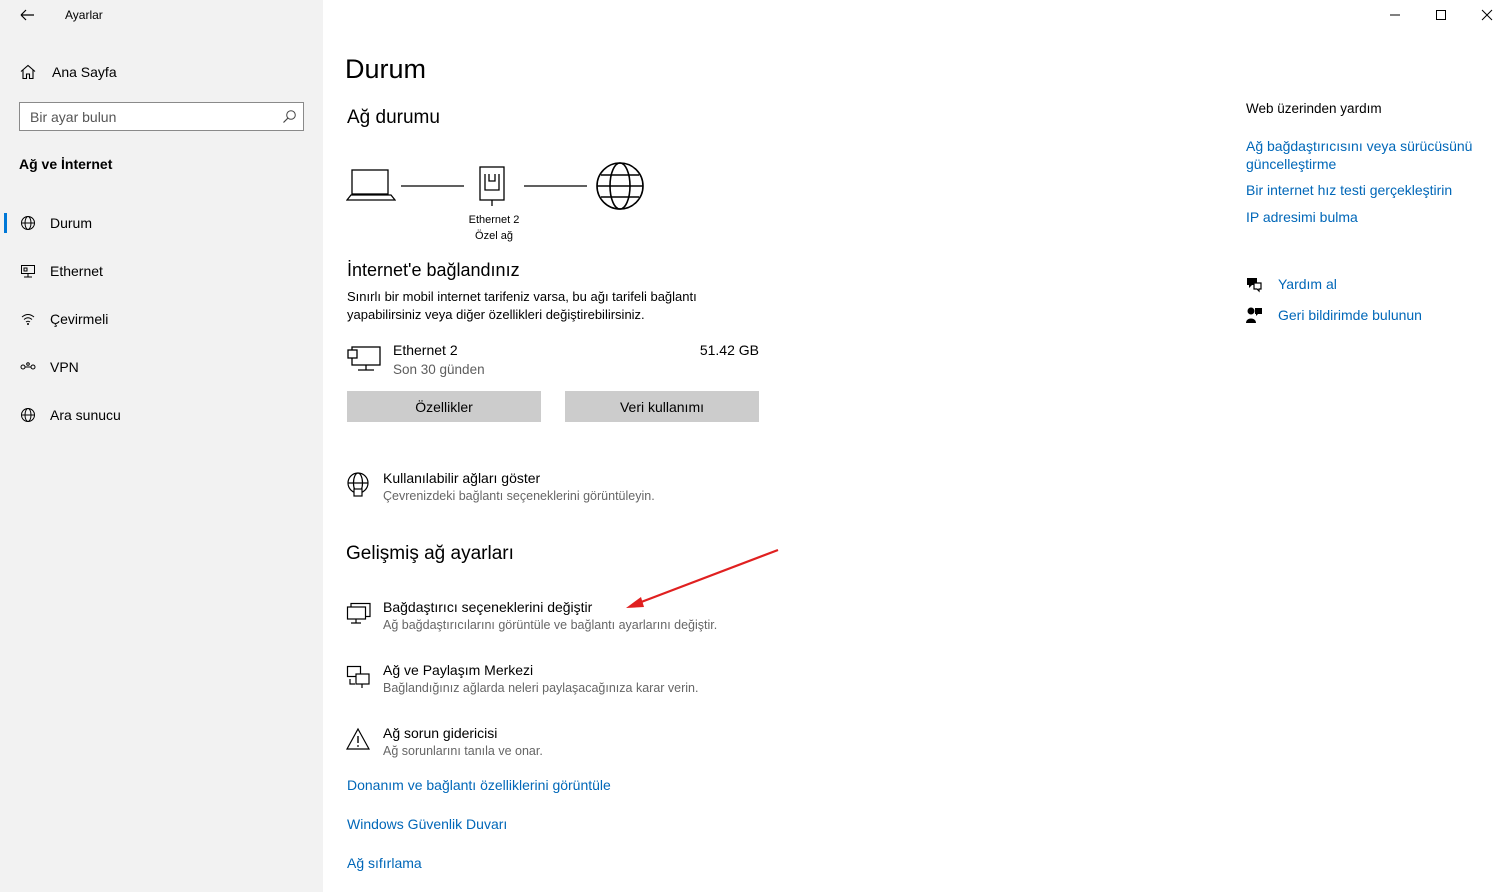  Describe the element at coordinates (28, 223) in the screenshot. I see `status-globe-icon` at that location.